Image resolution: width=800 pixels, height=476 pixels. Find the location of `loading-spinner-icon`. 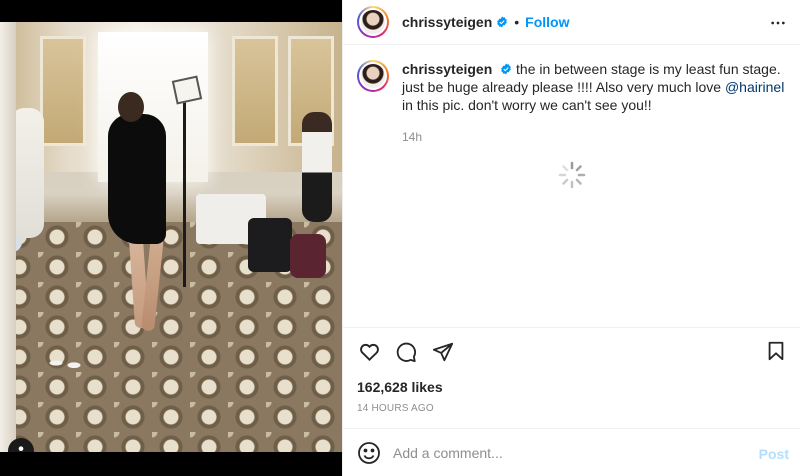

loading-spinner-icon is located at coordinates (572, 177).